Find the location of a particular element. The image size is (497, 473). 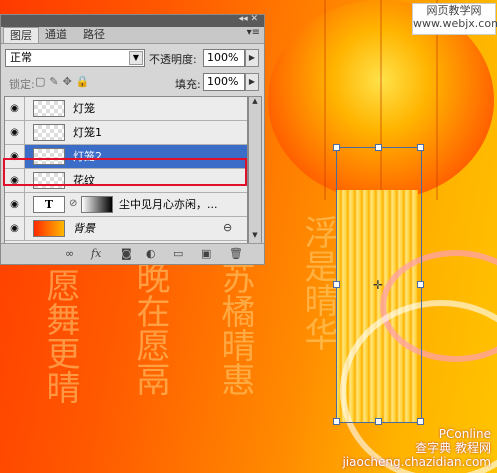

tab-channels: 通道 is located at coordinates (56, 35).